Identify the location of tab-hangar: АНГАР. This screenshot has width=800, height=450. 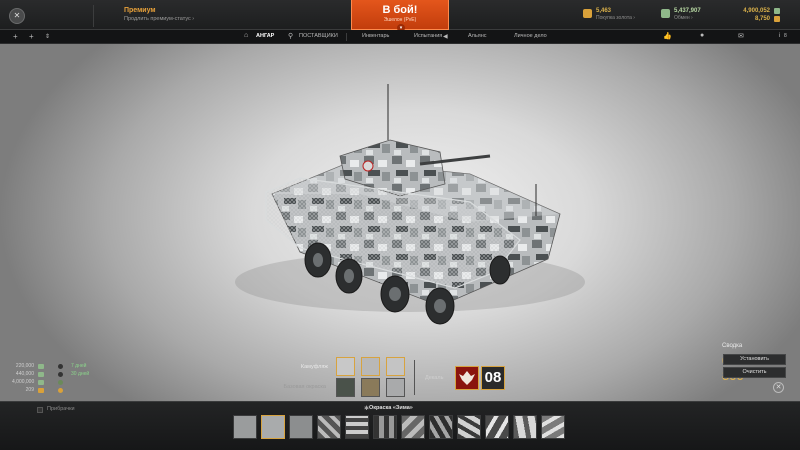
(265, 36).